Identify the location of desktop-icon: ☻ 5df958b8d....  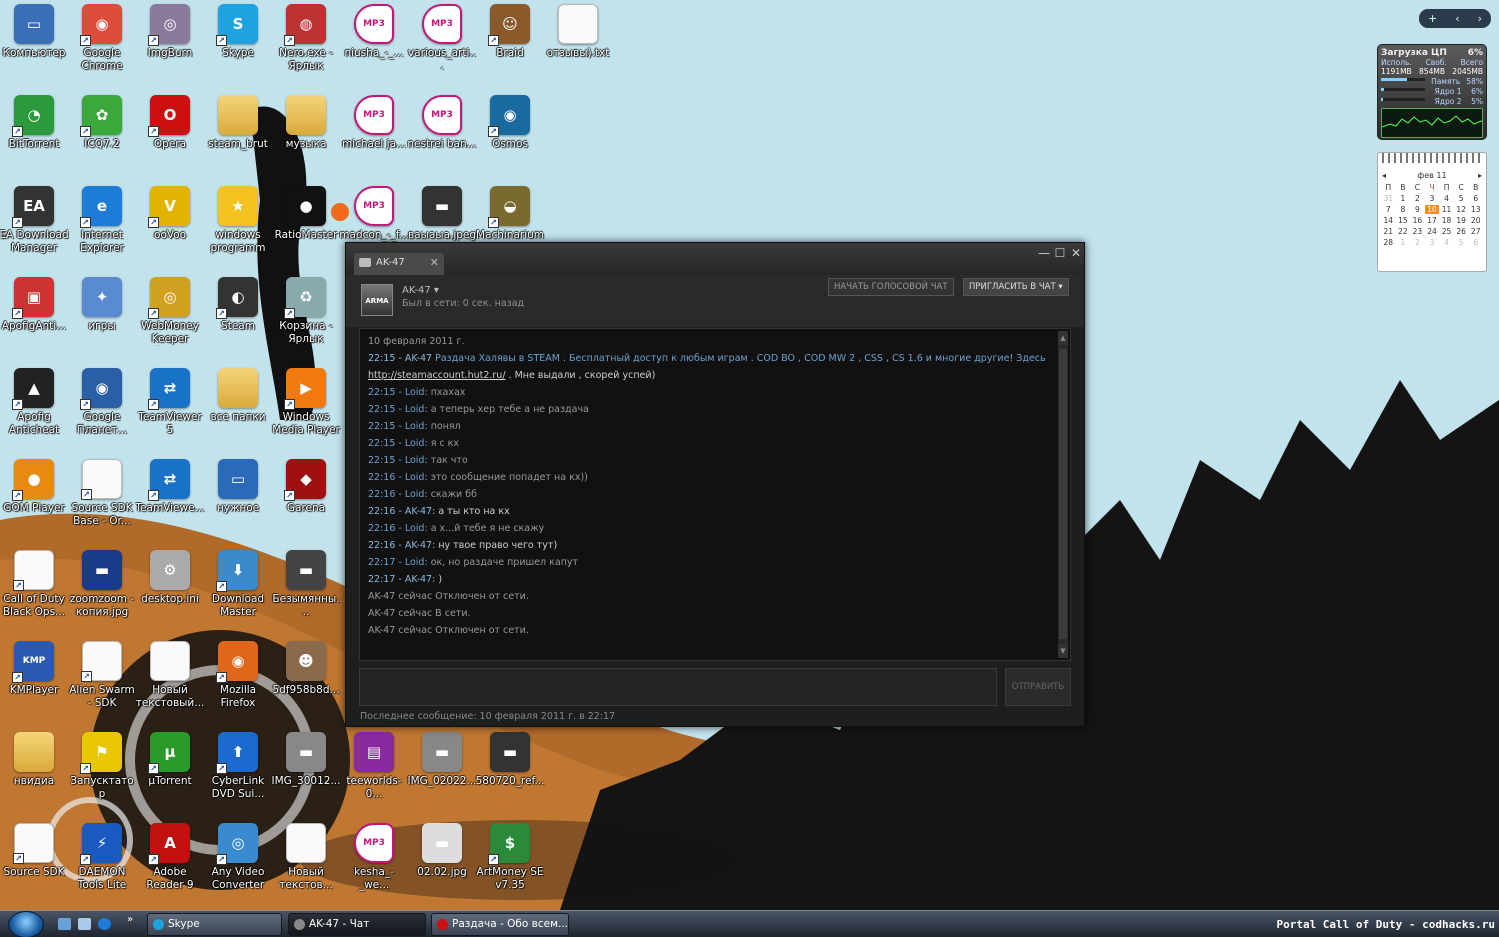
(306, 675).